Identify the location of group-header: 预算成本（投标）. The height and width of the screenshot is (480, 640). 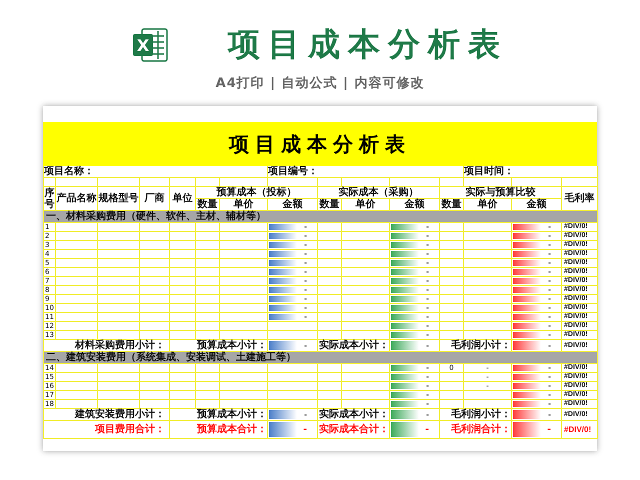
(257, 193).